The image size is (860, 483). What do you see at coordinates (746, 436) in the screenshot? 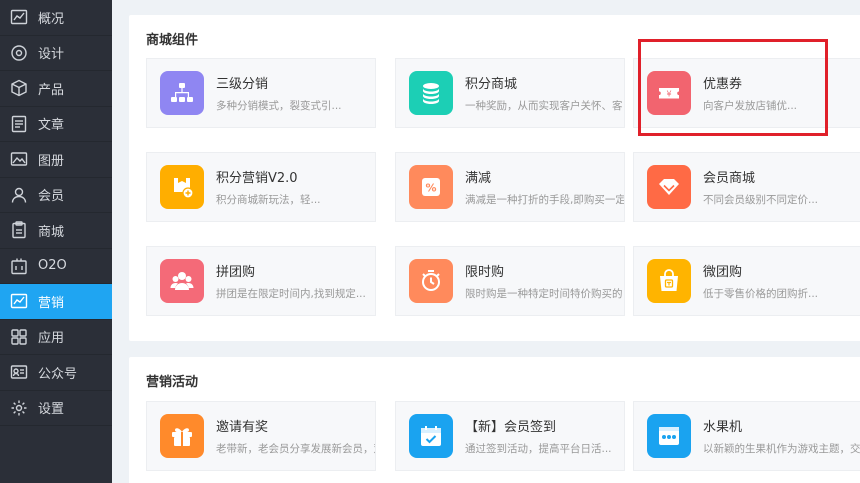
I see `card-fruit-machine: 水果机以新颖的生果机作为游戏主题，交` at bounding box center [746, 436].